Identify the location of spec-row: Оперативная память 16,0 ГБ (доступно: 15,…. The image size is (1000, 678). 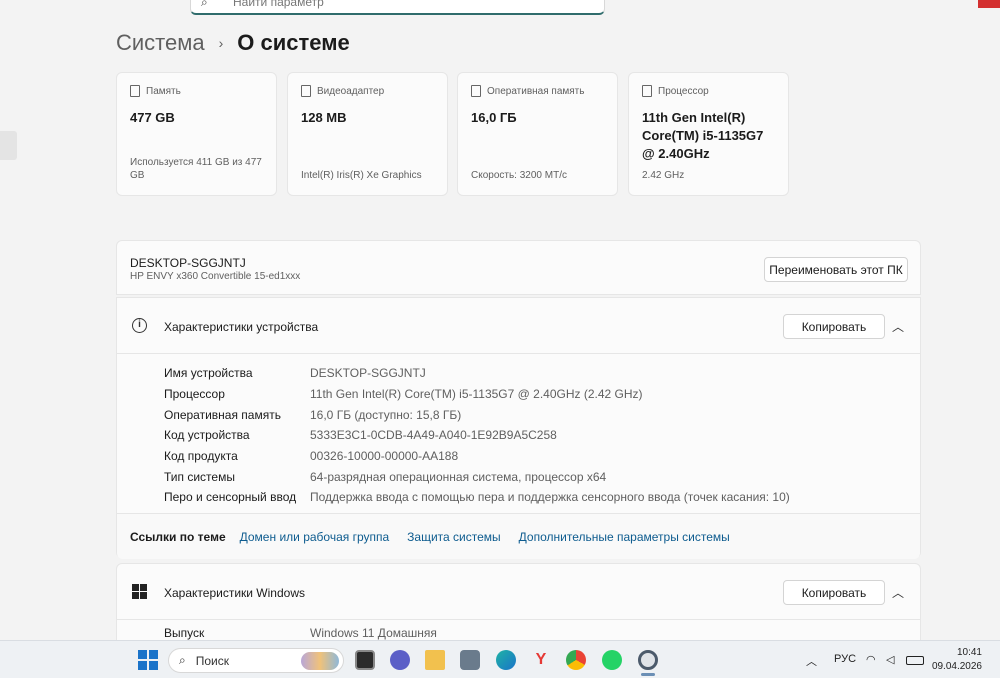
(477, 414).